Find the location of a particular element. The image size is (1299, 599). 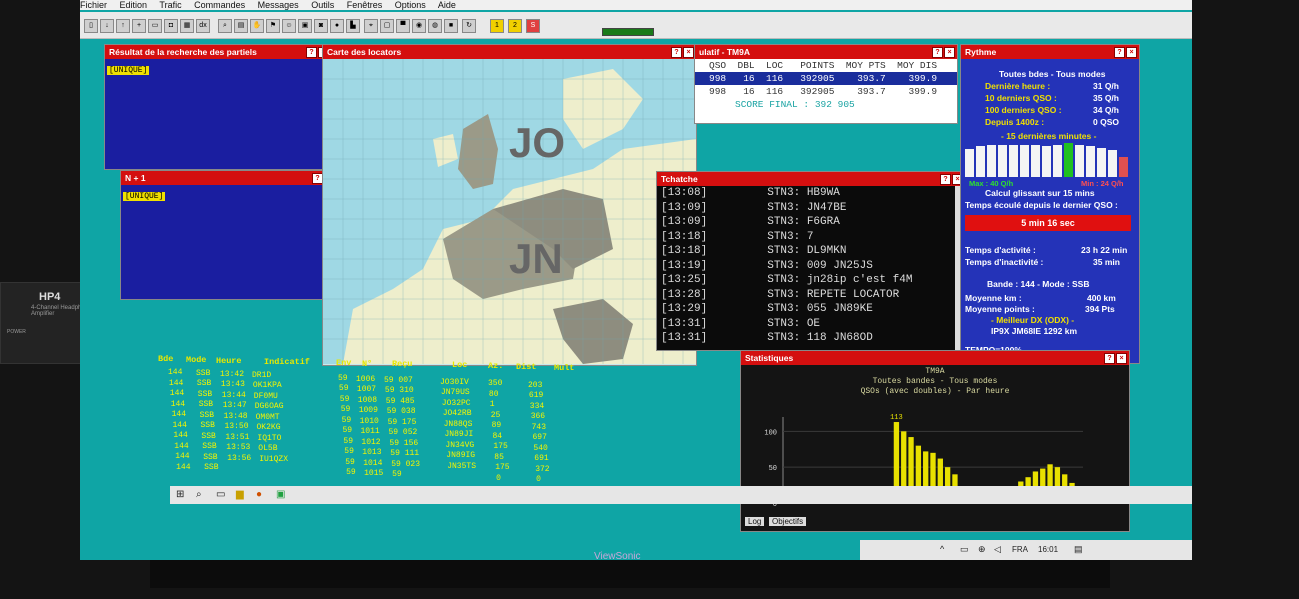

menu-options: Options is located at coordinates (410, 5).